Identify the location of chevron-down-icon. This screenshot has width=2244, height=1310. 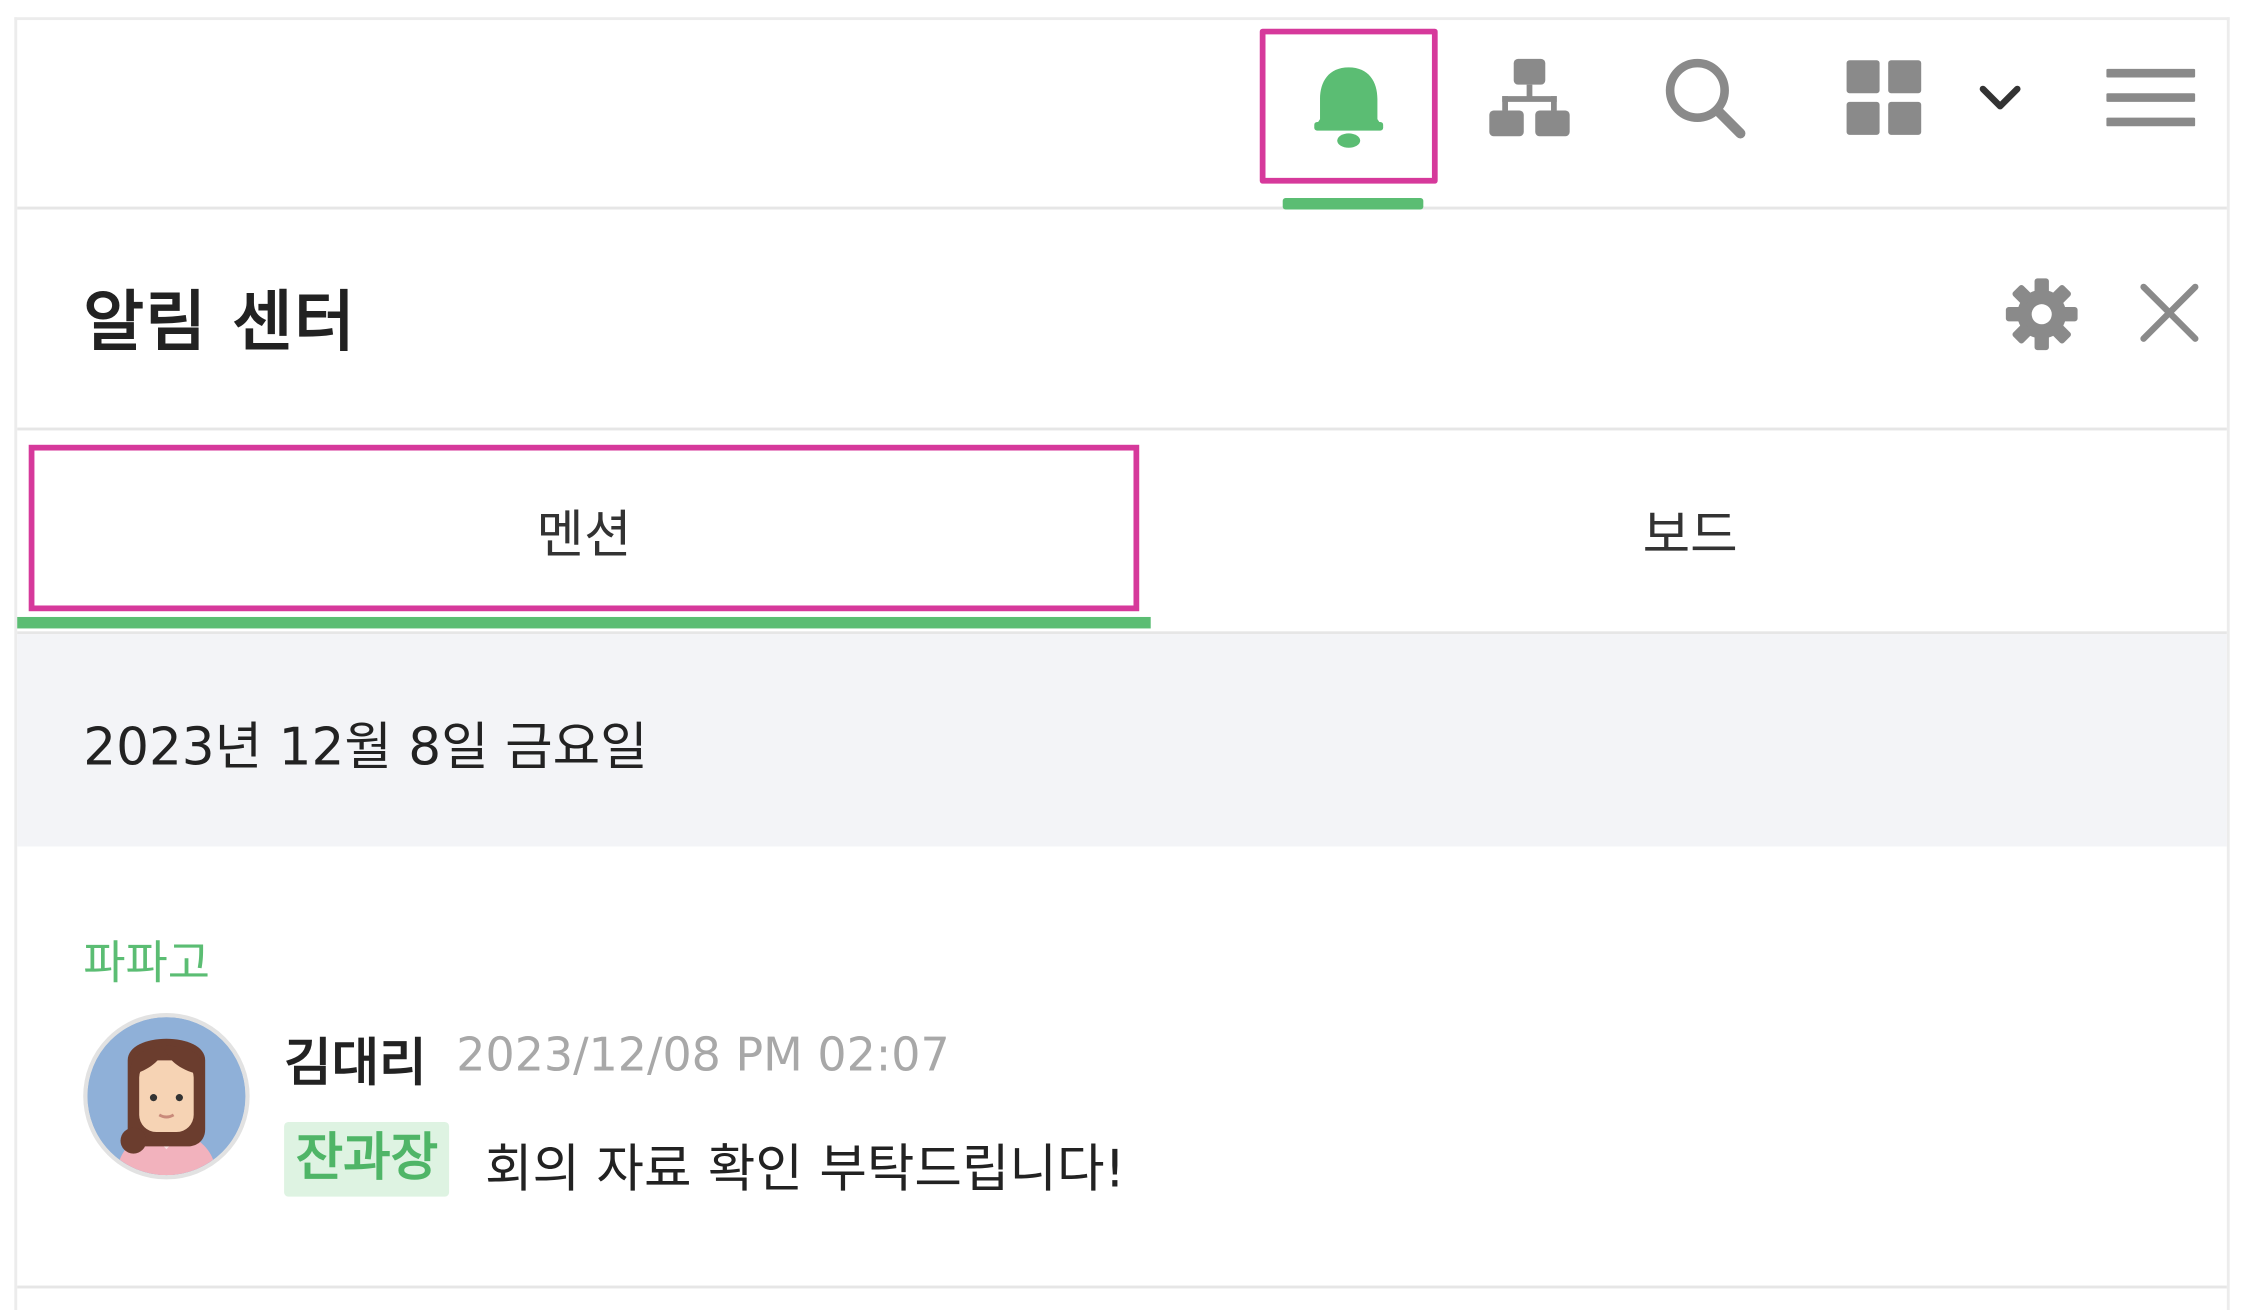
(2000, 97).